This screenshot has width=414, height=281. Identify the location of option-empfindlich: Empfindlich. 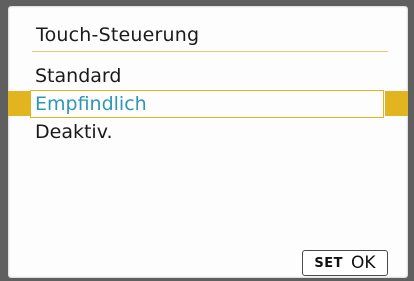
(208, 104).